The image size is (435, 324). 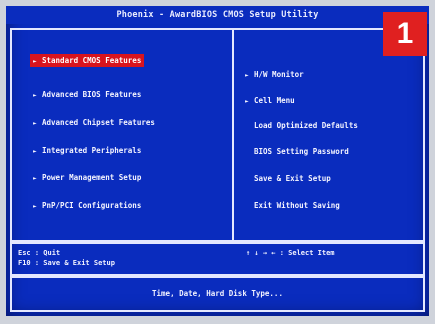 What do you see at coordinates (87, 150) in the screenshot?
I see `menu-item-integrated-peripherals: ► Integrated Peripherals` at bounding box center [87, 150].